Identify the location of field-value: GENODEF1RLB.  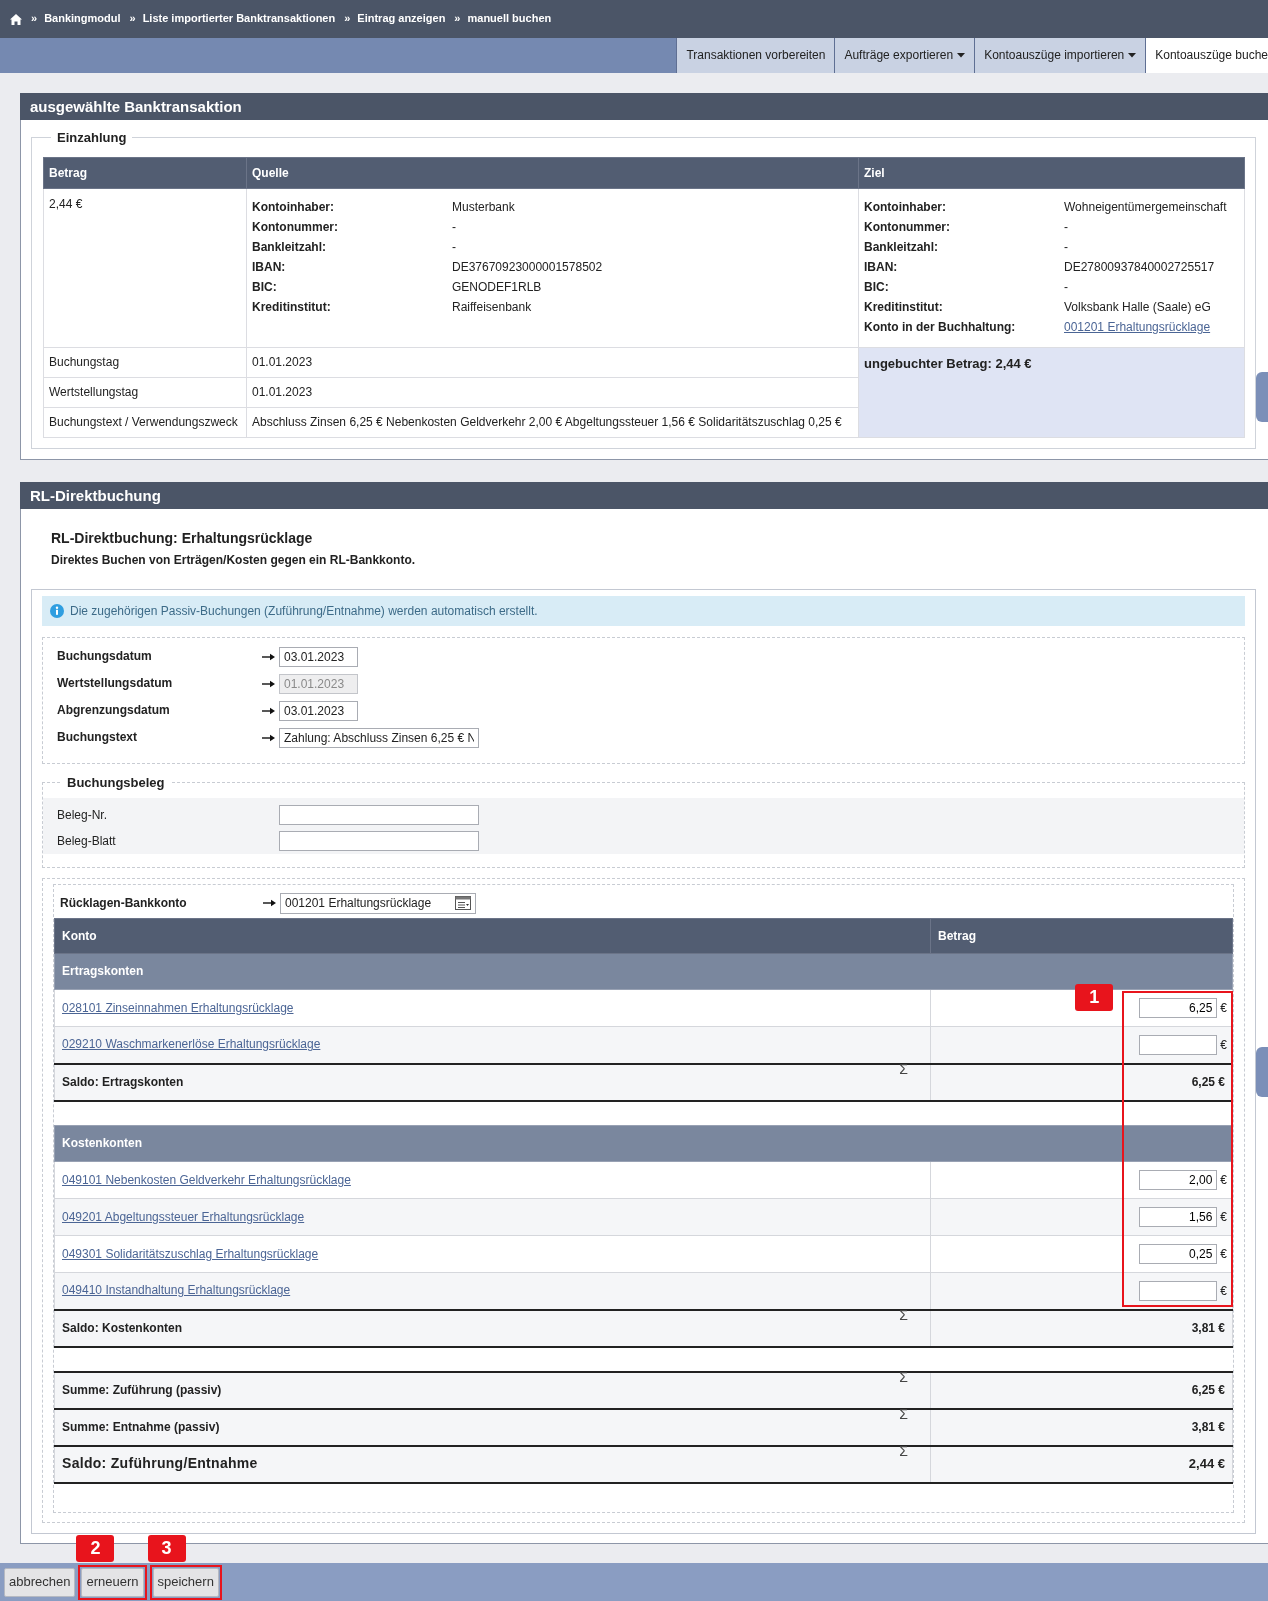
(497, 287).